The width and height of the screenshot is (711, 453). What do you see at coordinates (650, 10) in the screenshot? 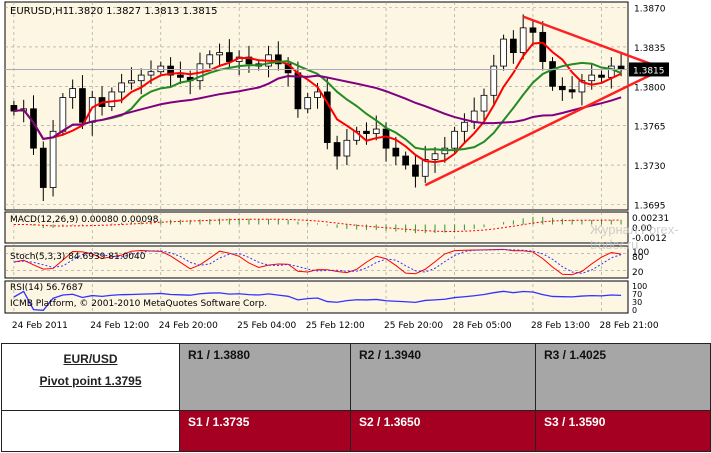
I see `y-tick-label: 1.3870` at bounding box center [650, 10].